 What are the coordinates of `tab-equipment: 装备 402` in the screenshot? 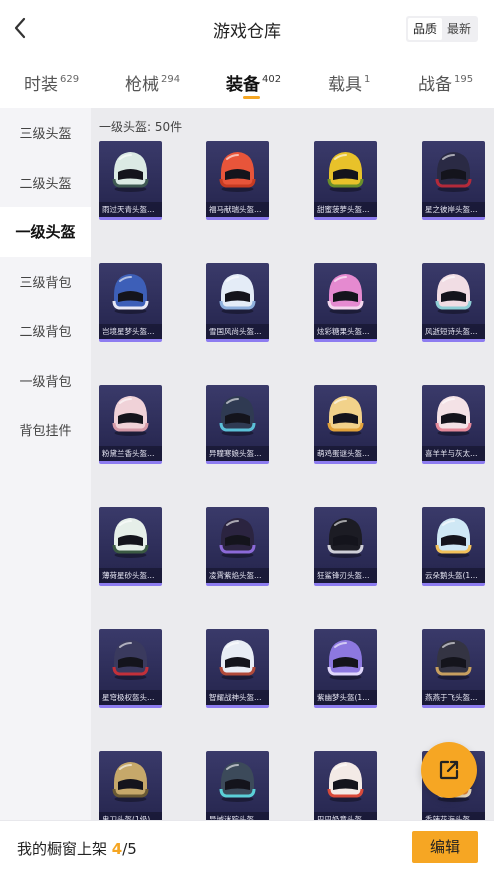 It's located at (253, 82).